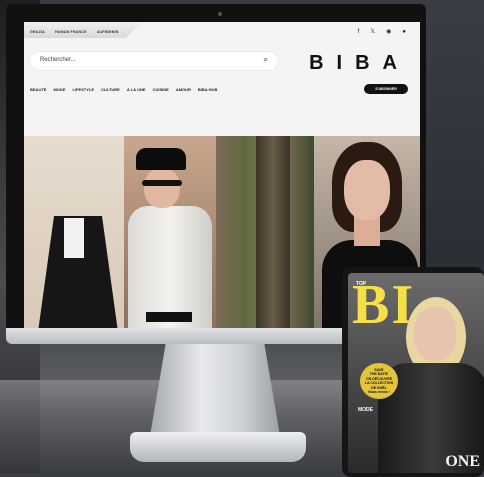 The width and height of the screenshot is (484, 477). I want to click on nav-item: LIFESTYLE, so click(83, 89).